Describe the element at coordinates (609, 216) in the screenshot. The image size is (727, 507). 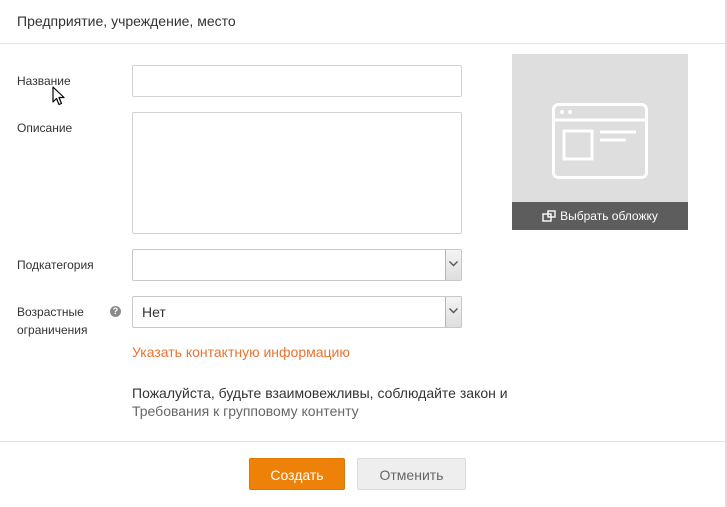
I see `choose-cover-label: Выбрать обложку` at that location.